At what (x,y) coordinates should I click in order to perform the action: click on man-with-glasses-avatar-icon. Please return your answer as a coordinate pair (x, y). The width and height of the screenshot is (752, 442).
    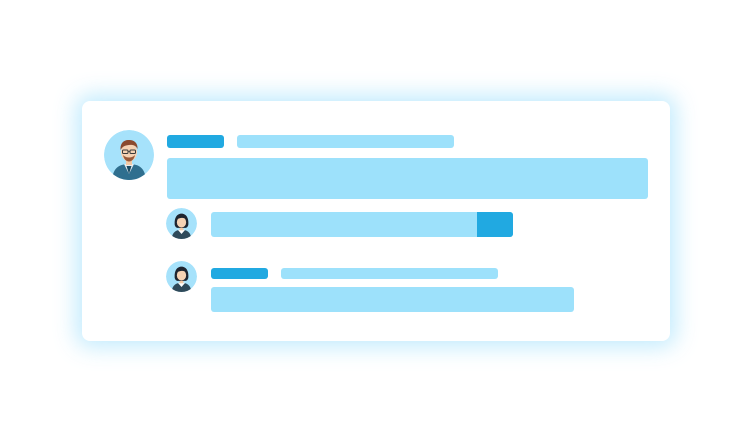
    Looking at the image, I should click on (129, 155).